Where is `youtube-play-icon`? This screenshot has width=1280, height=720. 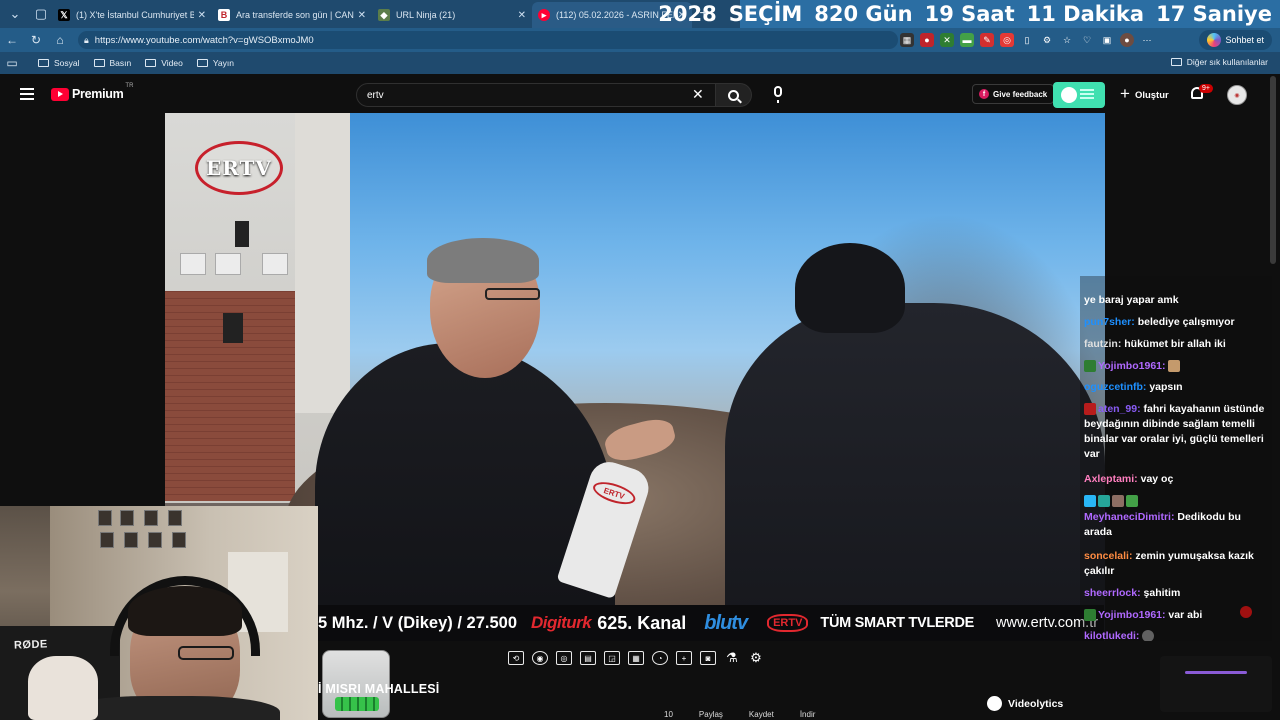
youtube-play-icon is located at coordinates (60, 94).